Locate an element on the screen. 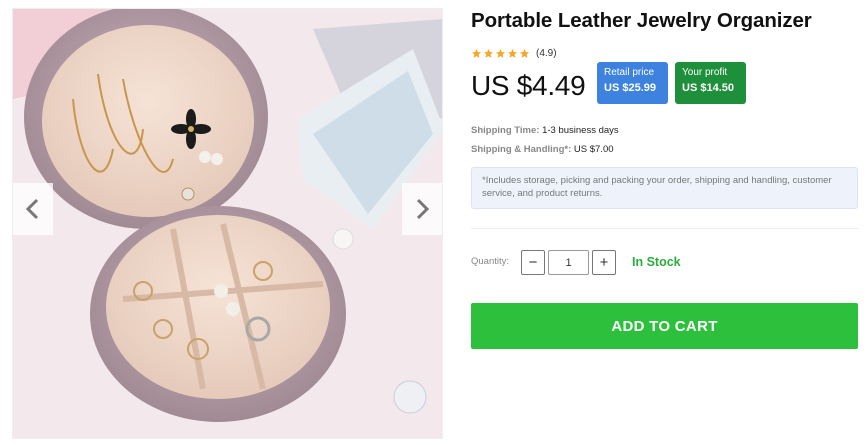 Image resolution: width=867 pixels, height=445 pixels. quantity-decrease-button: − is located at coordinates (533, 262).